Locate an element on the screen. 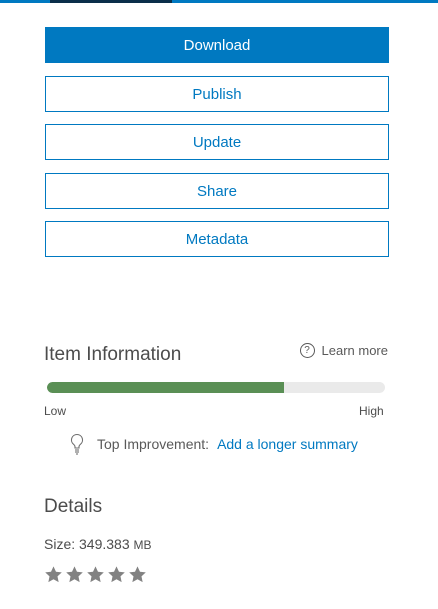 The image size is (438, 609). learn-more-link: ? Learn more is located at coordinates (343, 350).